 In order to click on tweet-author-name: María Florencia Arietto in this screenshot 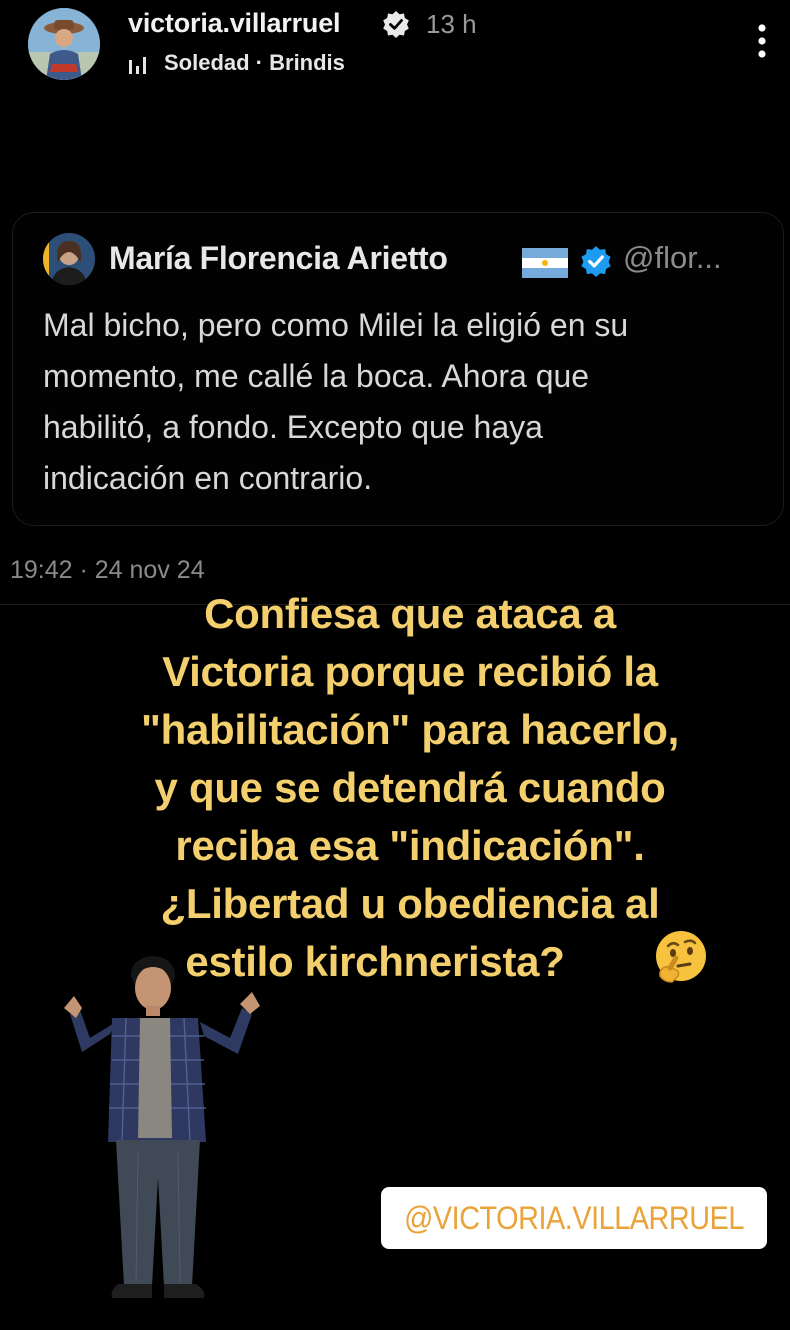, I will do `click(278, 258)`.